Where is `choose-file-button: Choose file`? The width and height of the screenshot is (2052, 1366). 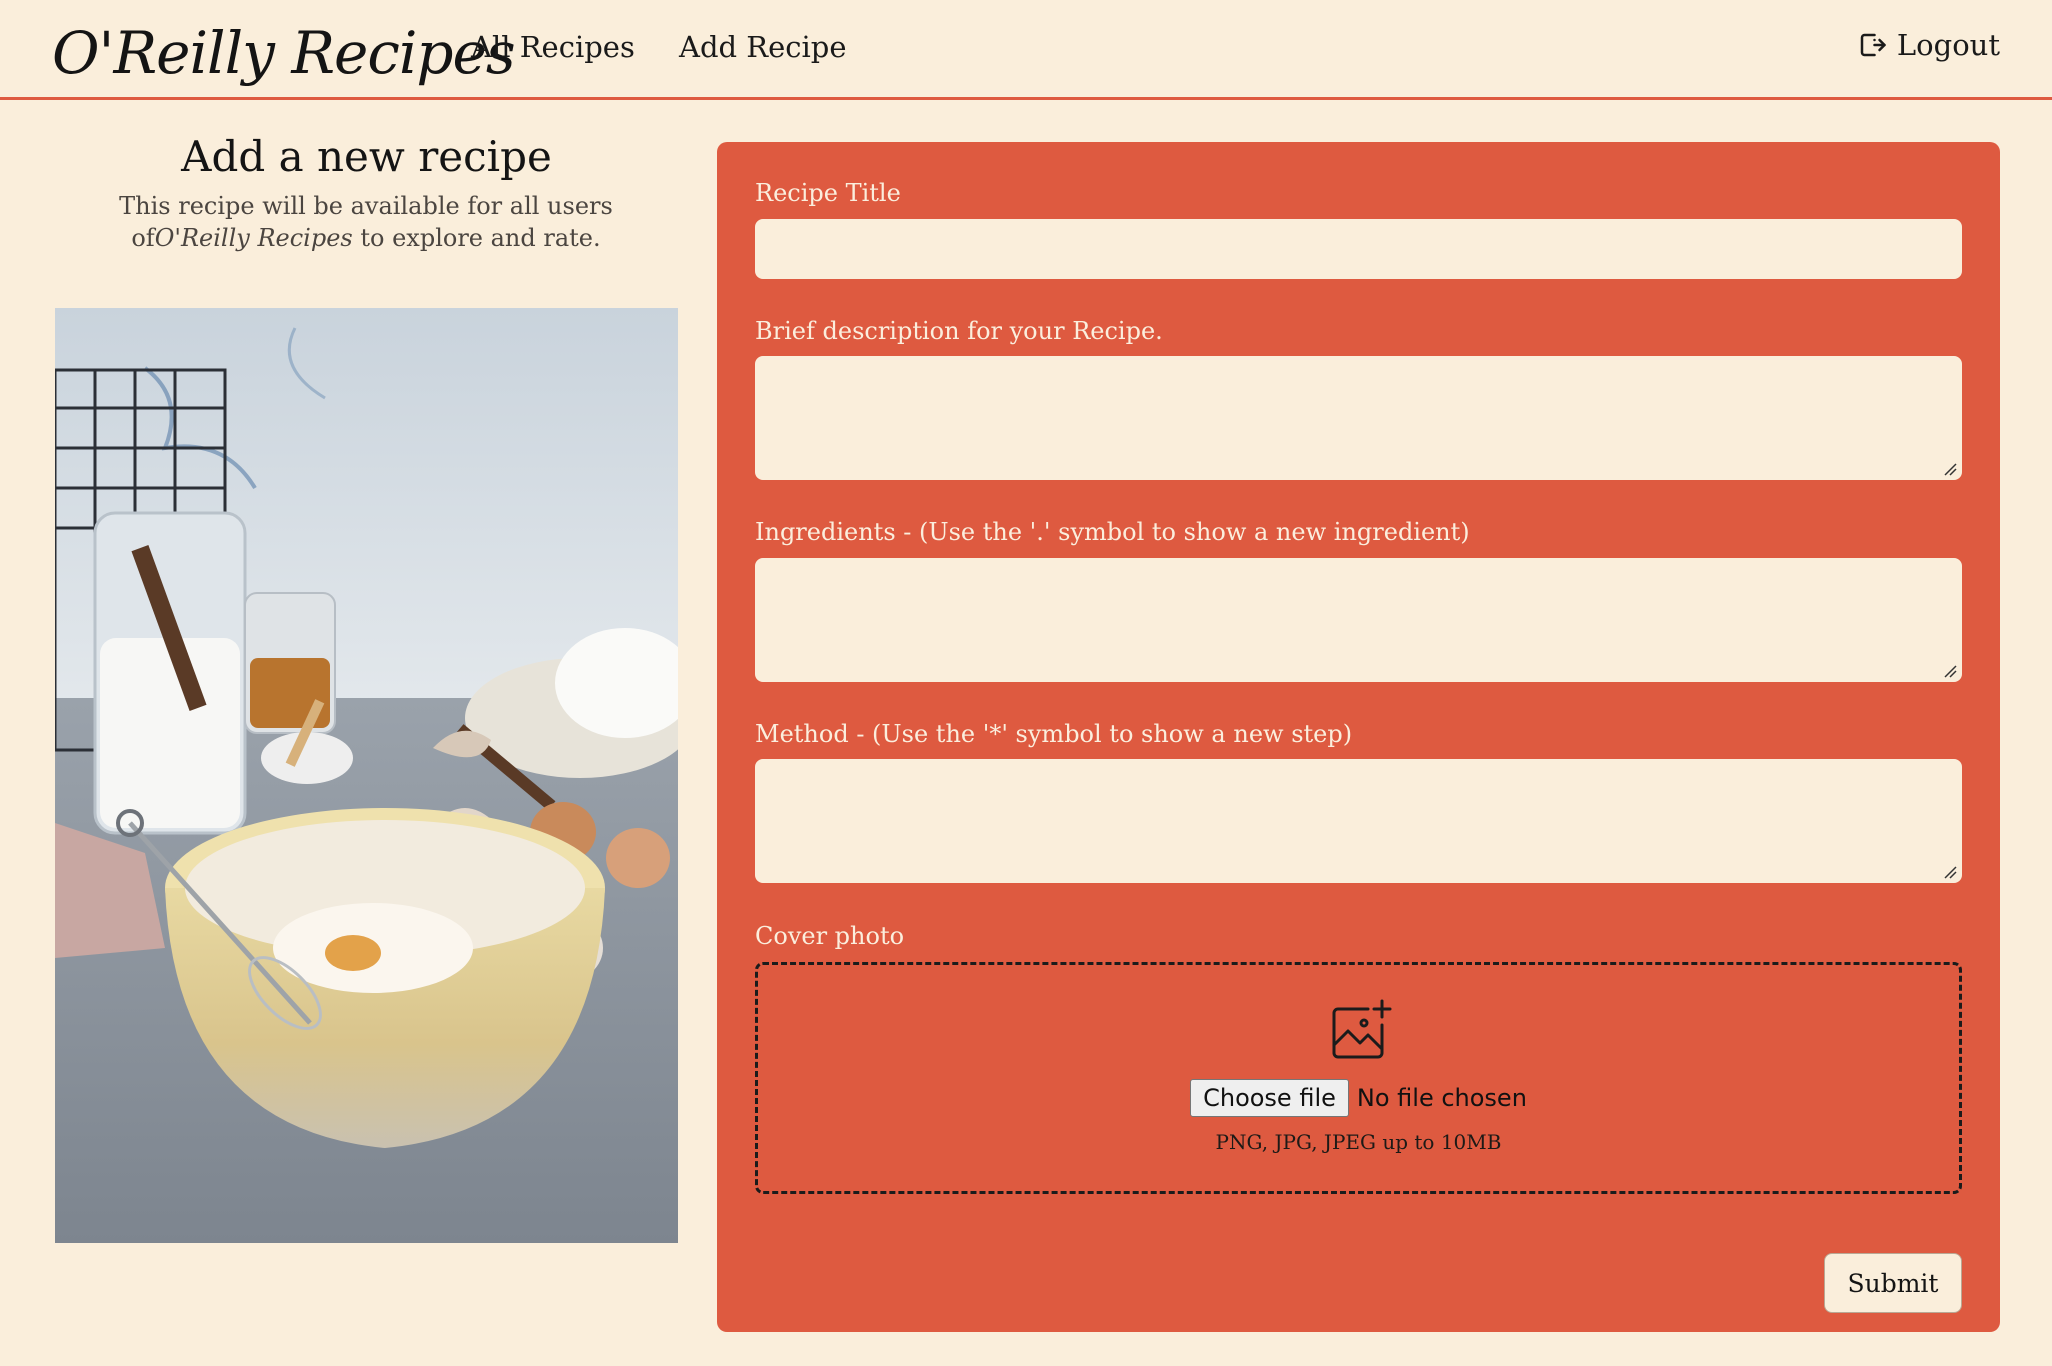 choose-file-button: Choose file is located at coordinates (1269, 1098).